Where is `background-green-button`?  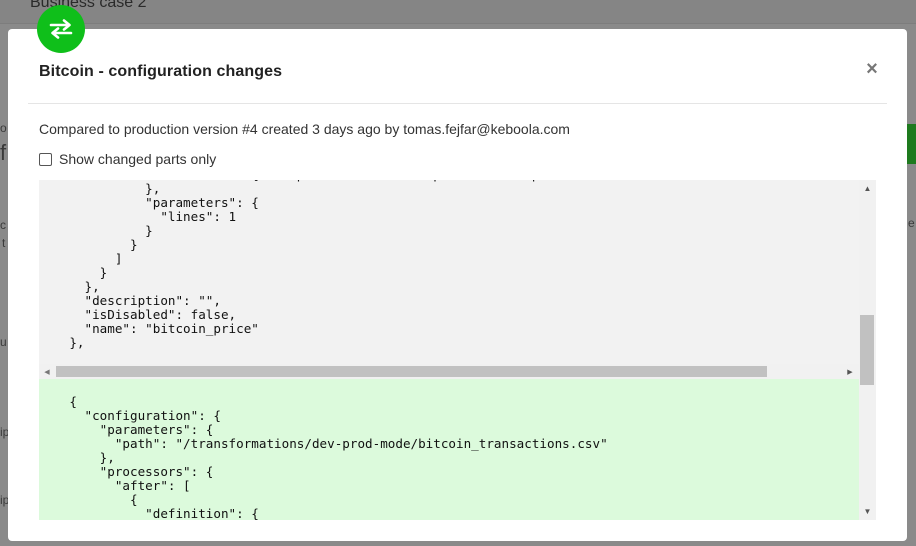
background-green-button is located at coordinates (911, 144).